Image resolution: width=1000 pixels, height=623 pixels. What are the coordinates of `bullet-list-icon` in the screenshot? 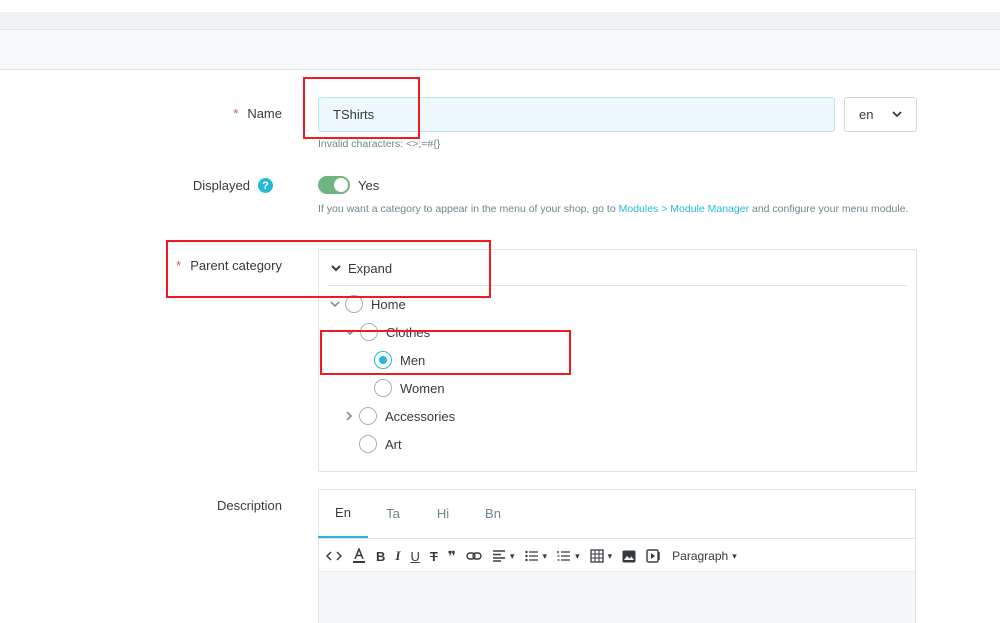 It's located at (536, 556).